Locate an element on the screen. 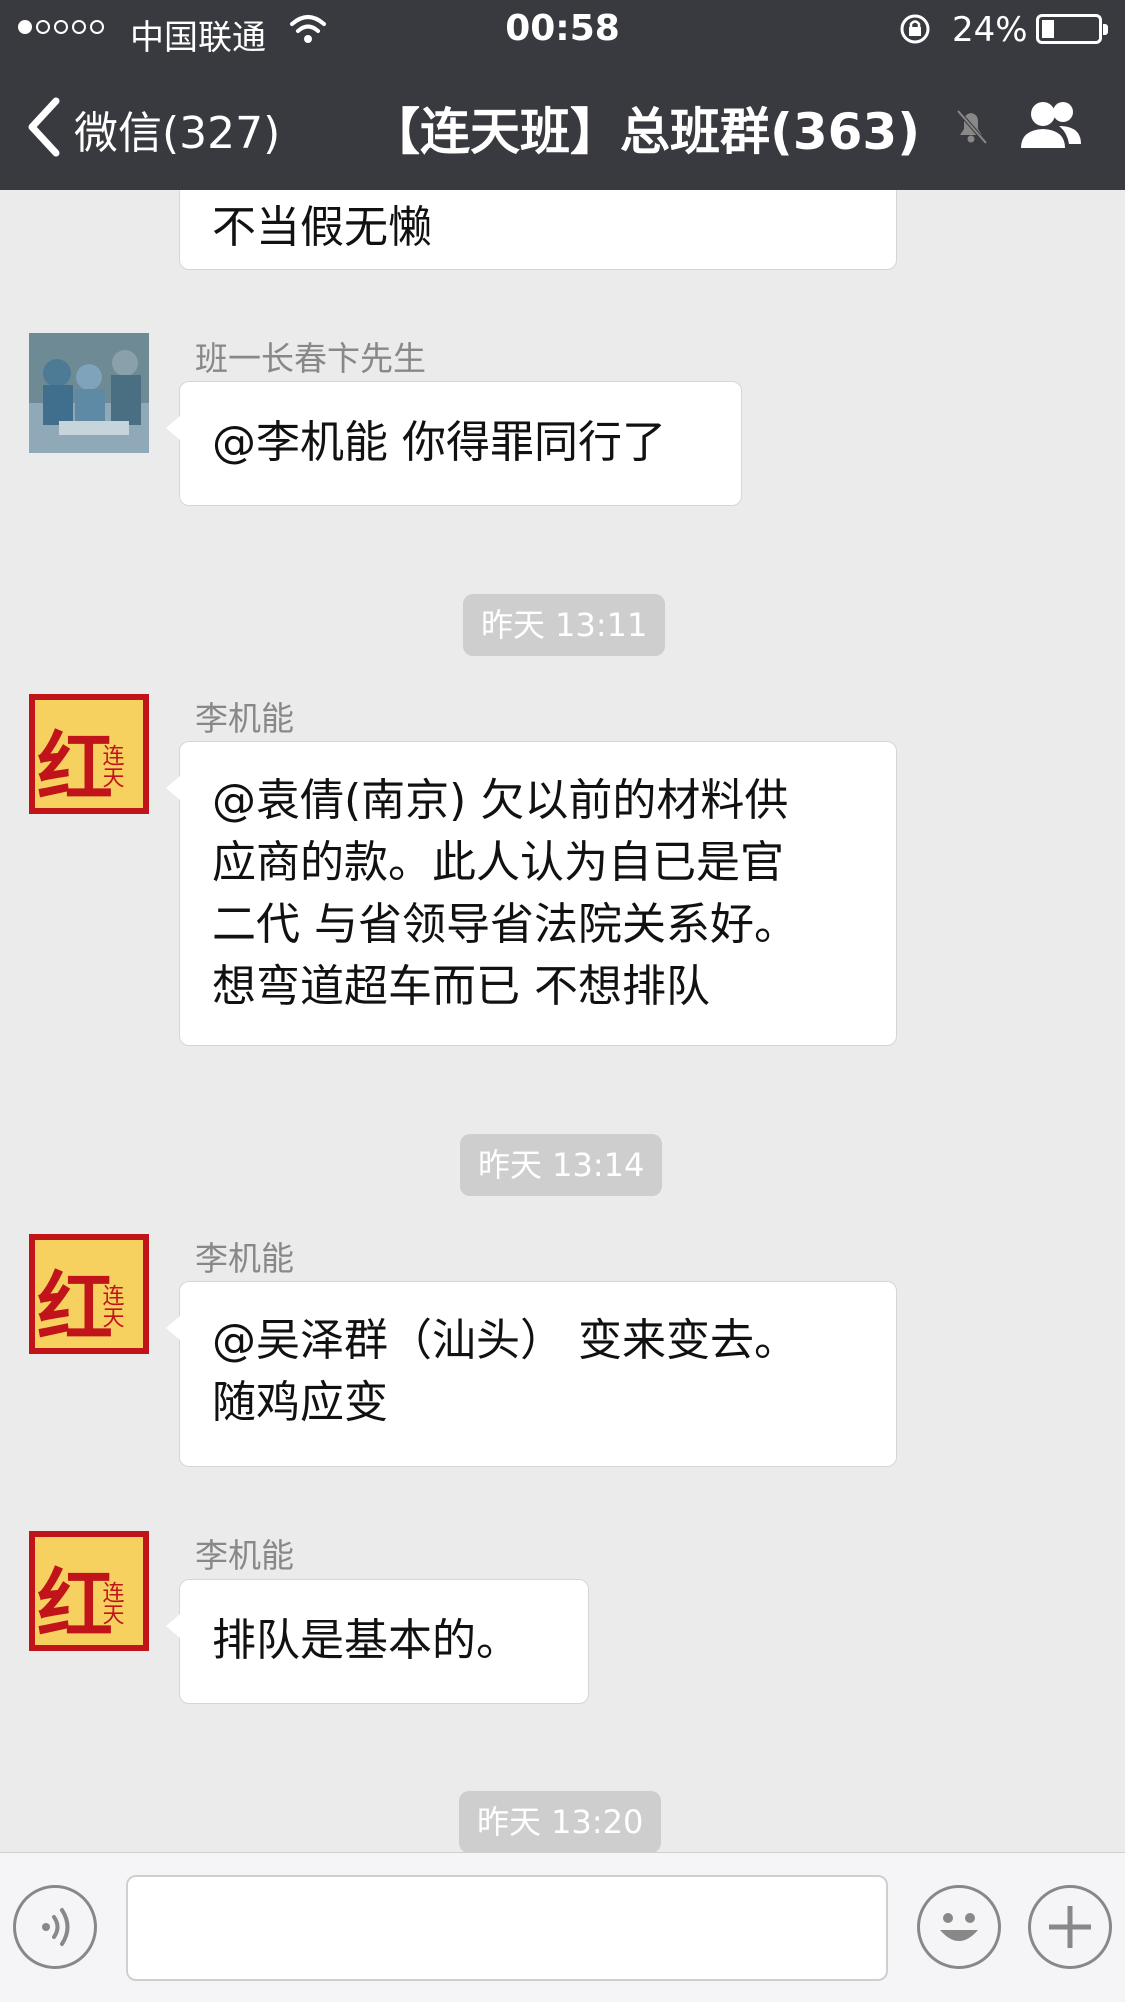  message-input is located at coordinates (507, 1928).